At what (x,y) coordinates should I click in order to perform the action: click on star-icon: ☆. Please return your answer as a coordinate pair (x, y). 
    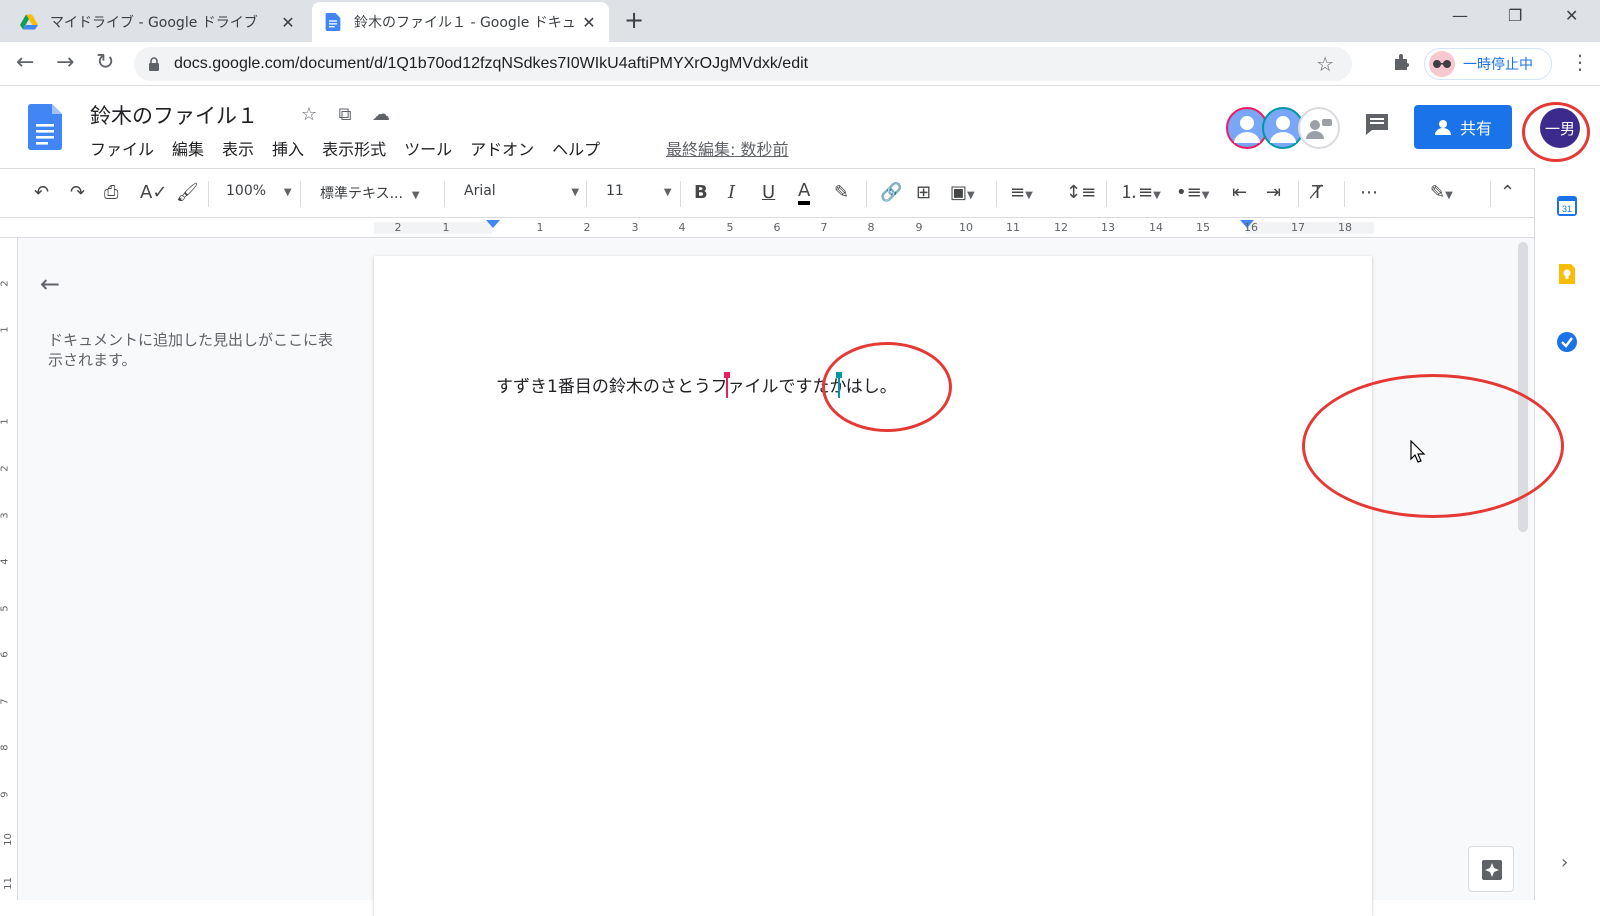
    Looking at the image, I should click on (309, 114).